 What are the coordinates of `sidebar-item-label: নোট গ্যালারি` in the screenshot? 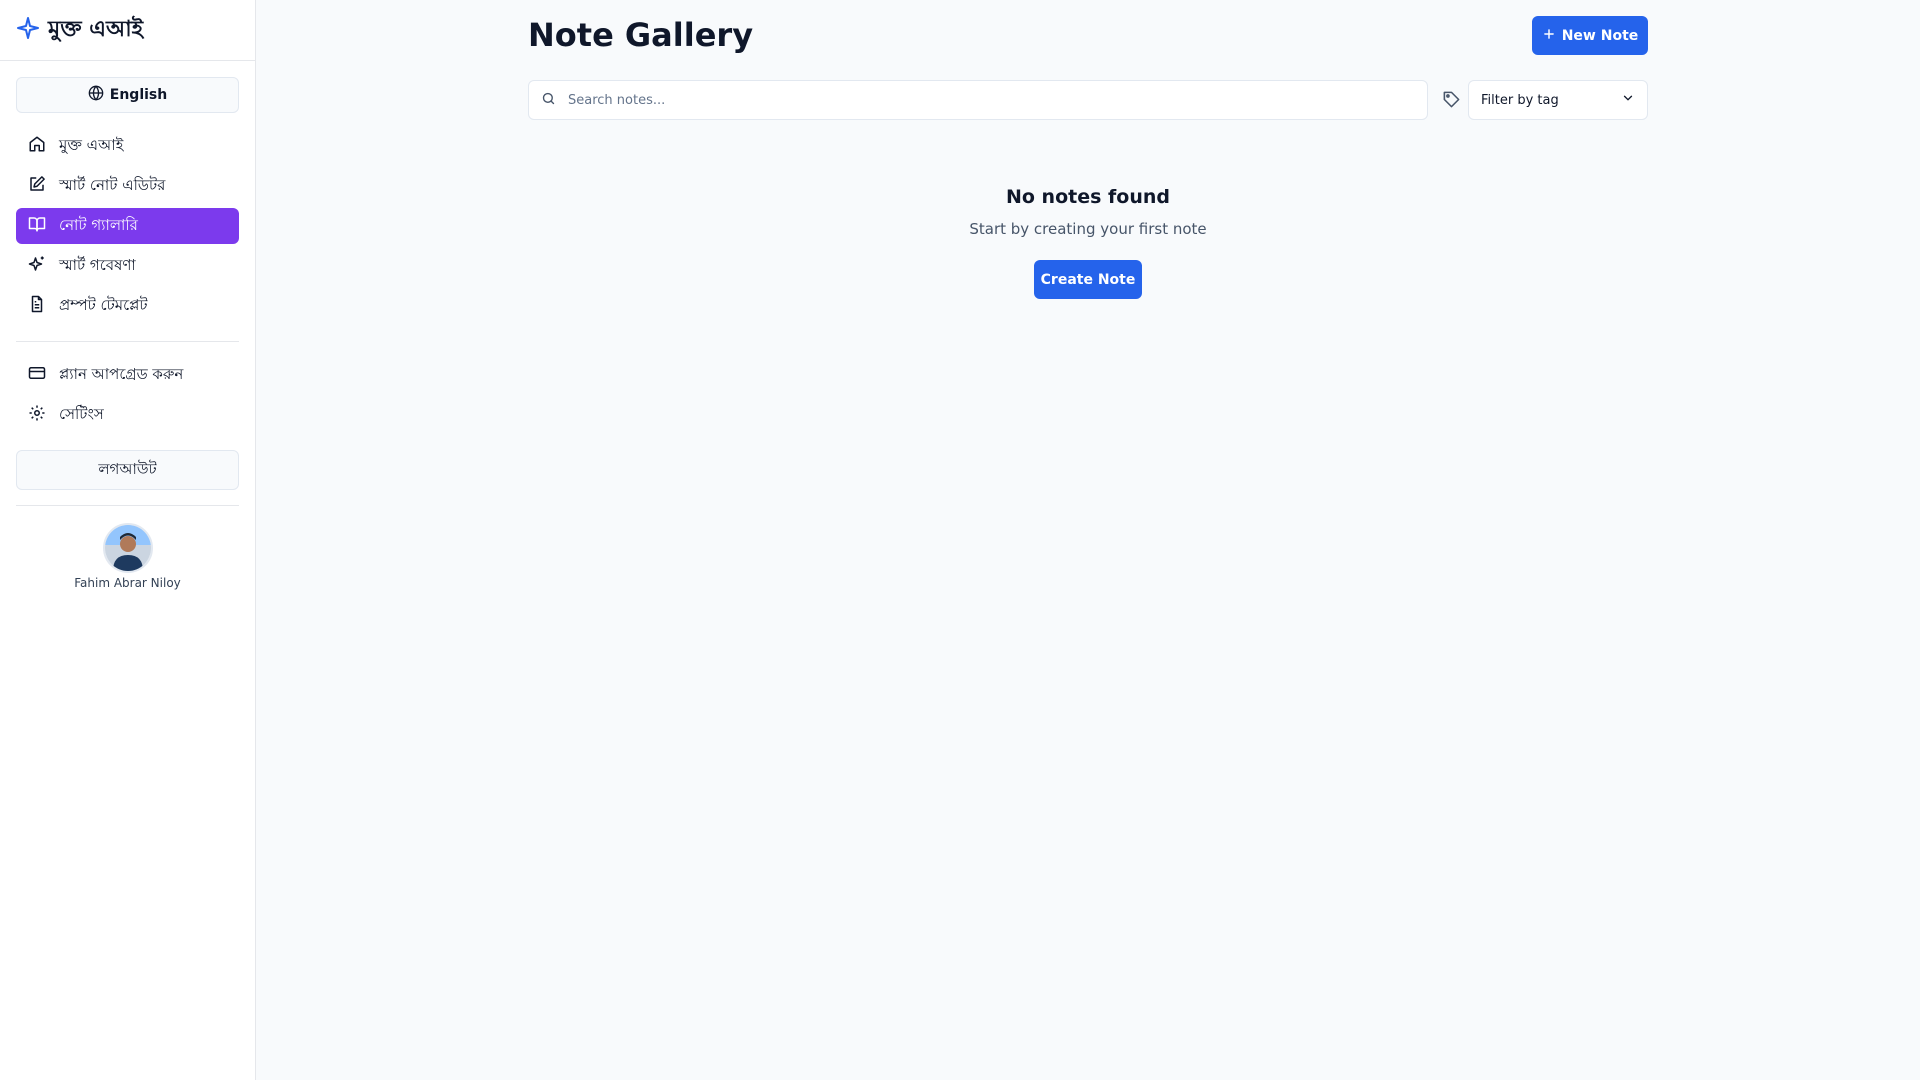 It's located at (98, 224).